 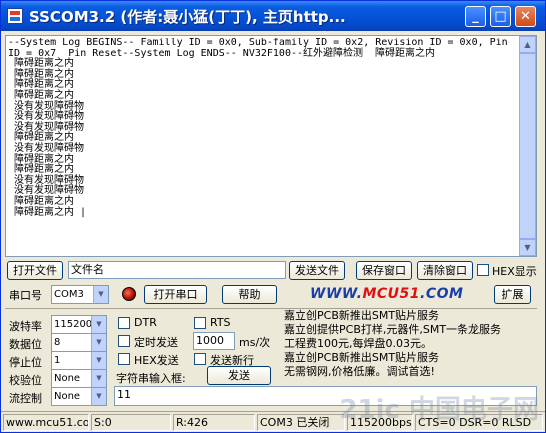 What do you see at coordinates (200, 323) in the screenshot?
I see `rts-checkbox` at bounding box center [200, 323].